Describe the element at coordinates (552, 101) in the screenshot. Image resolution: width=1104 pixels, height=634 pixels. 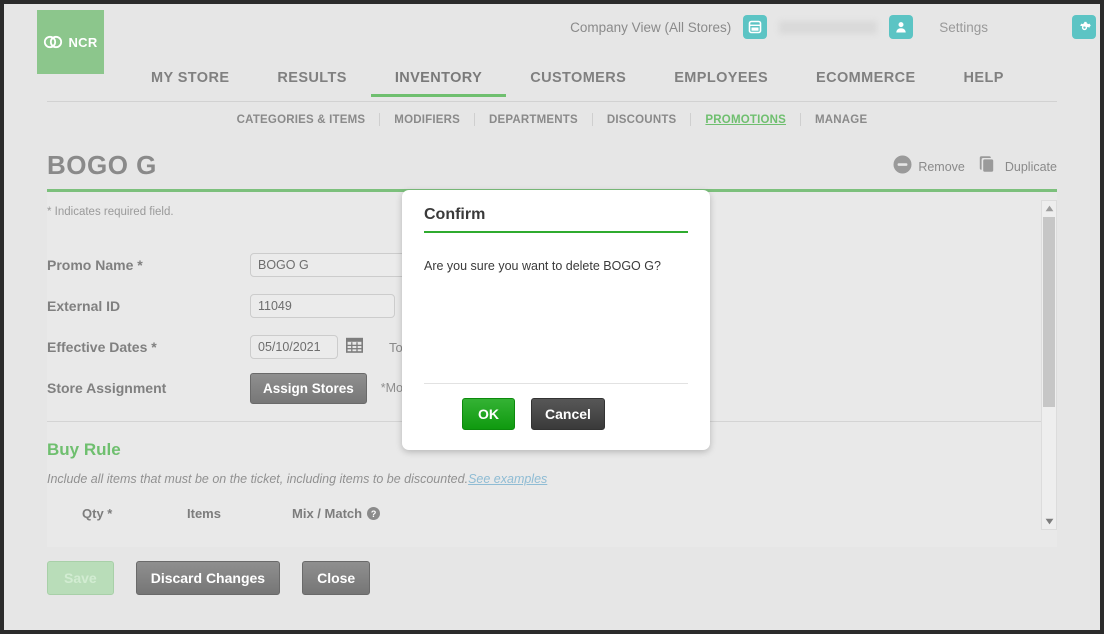
I see `nav-divider` at that location.